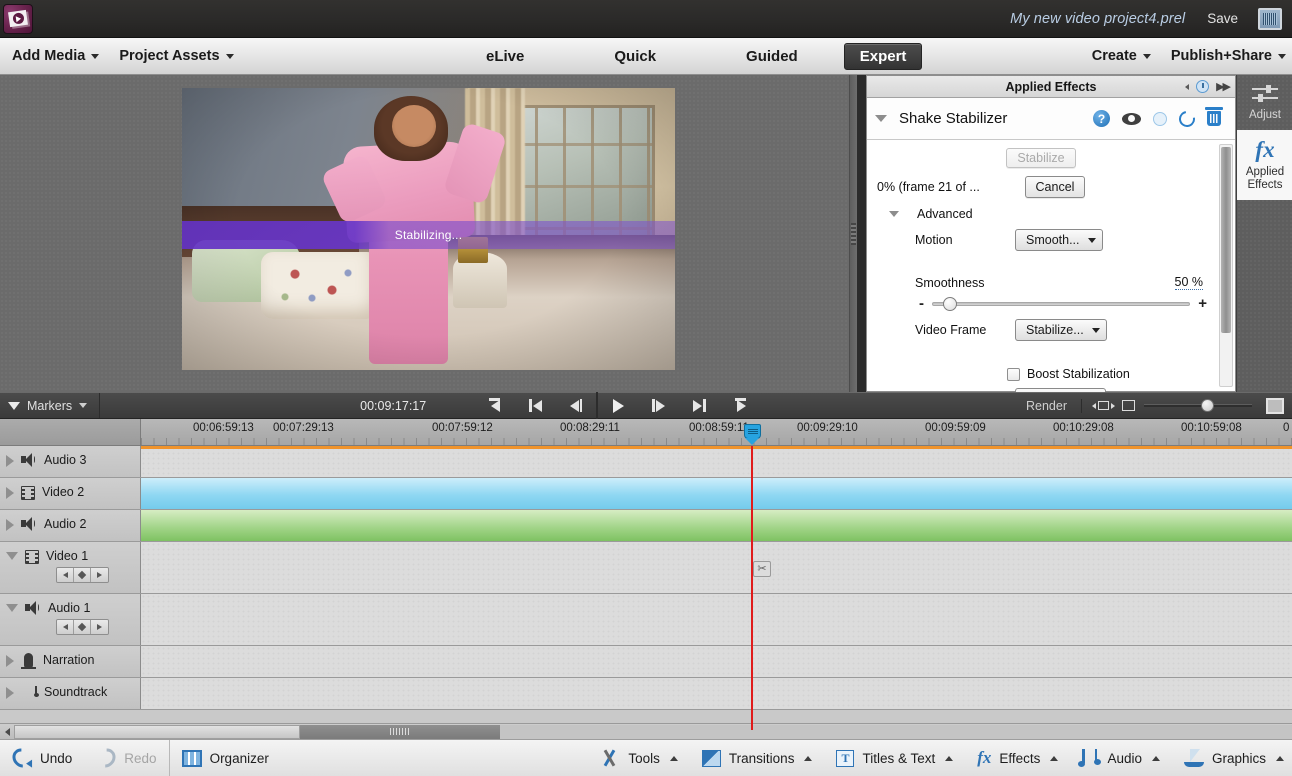  I want to click on max-zoom-icon, so click(1275, 405).